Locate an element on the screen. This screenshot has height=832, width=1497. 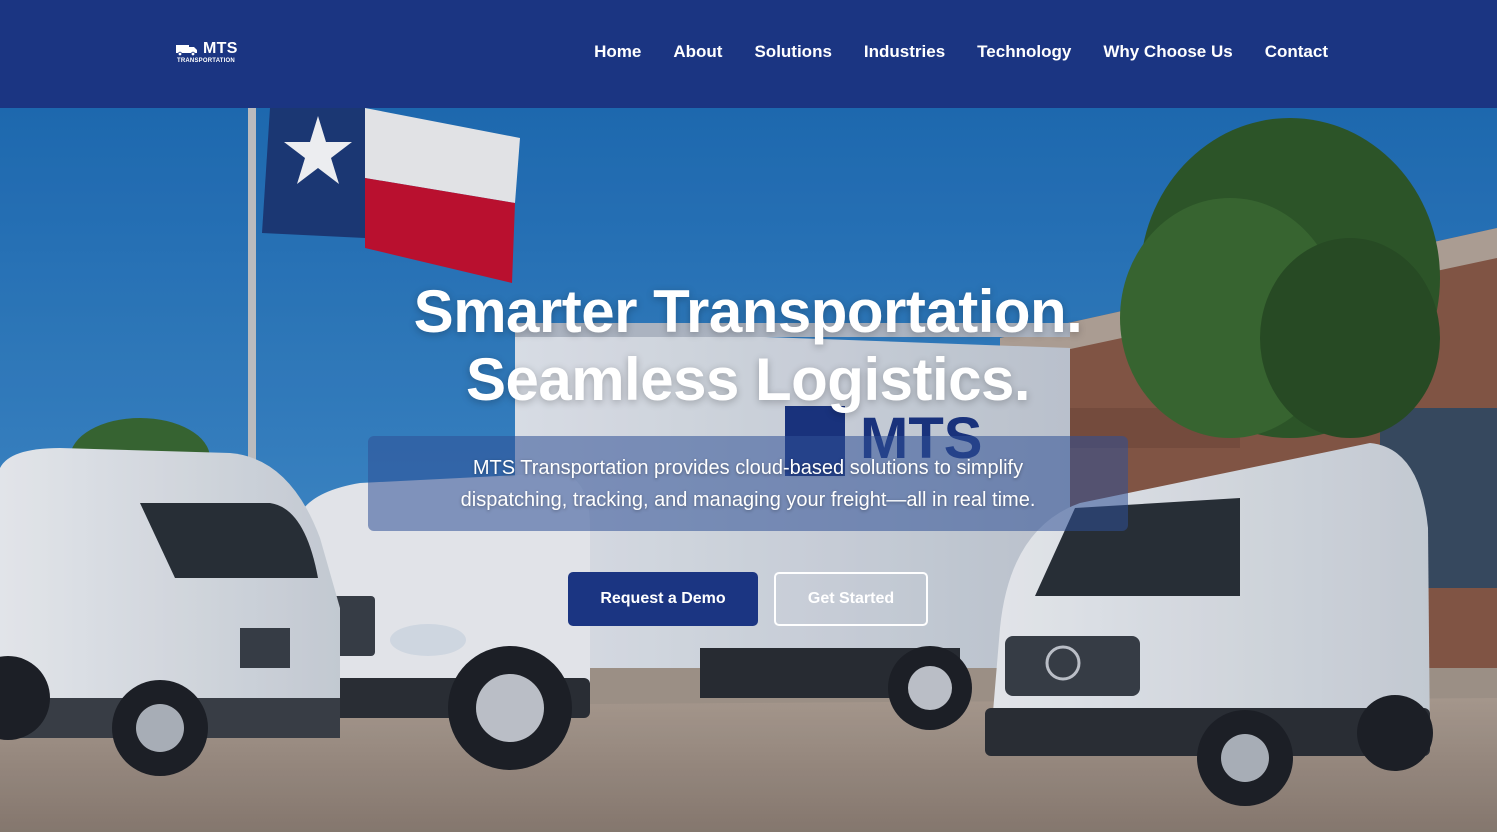
site-logo: MTS TRANSPORTATION is located at coordinates (211, 53).